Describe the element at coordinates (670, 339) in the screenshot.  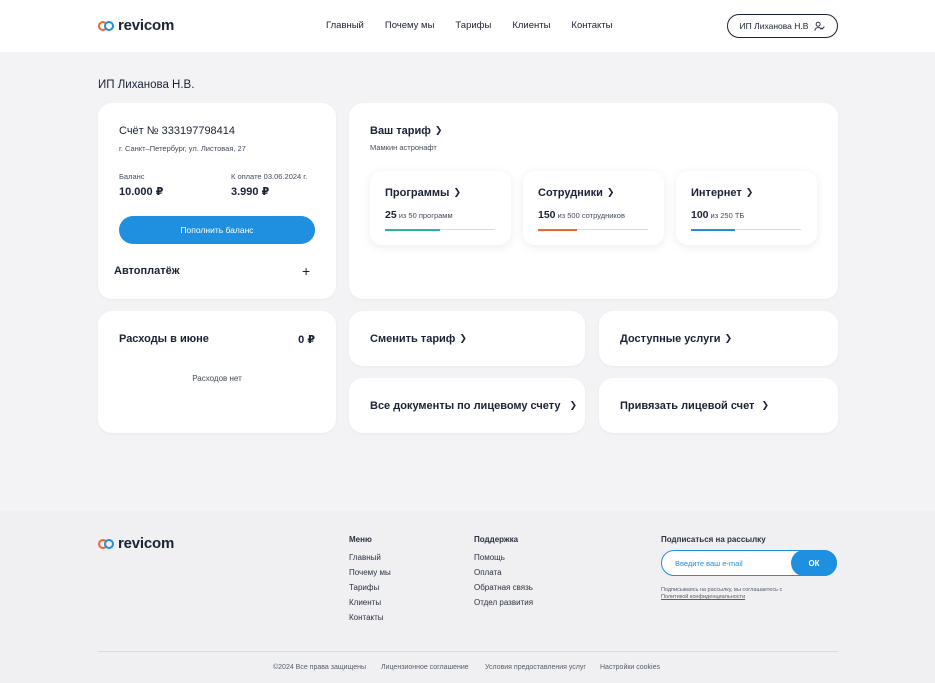
I see `available-services-label: Доступные услуги` at that location.